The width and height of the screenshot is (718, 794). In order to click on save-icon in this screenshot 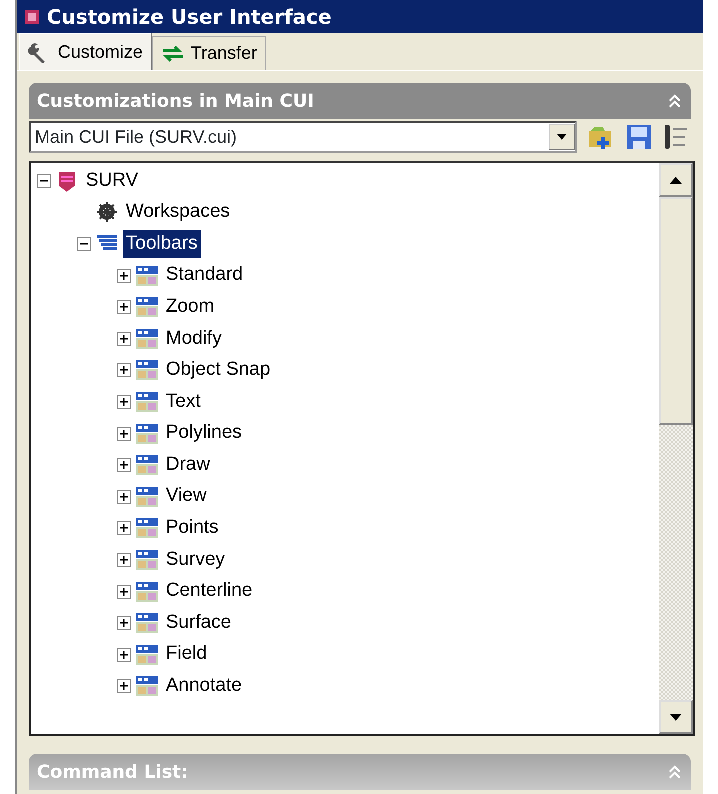, I will do `click(639, 137)`.